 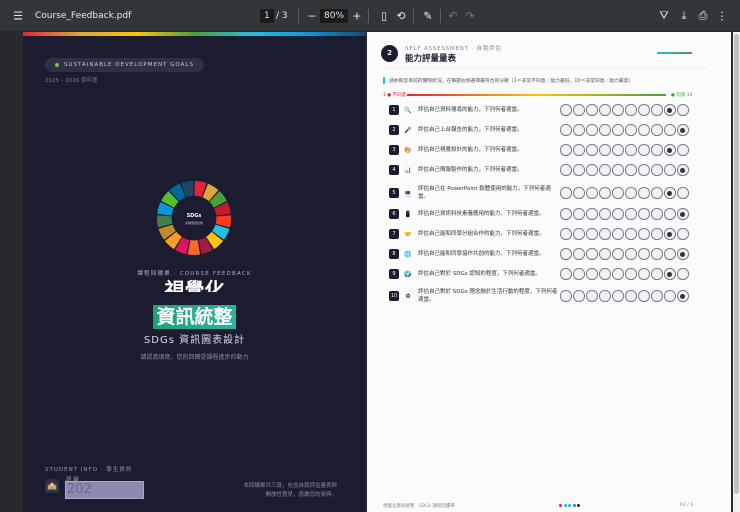 I want to click on zoom-in-button: +, so click(x=357, y=15).